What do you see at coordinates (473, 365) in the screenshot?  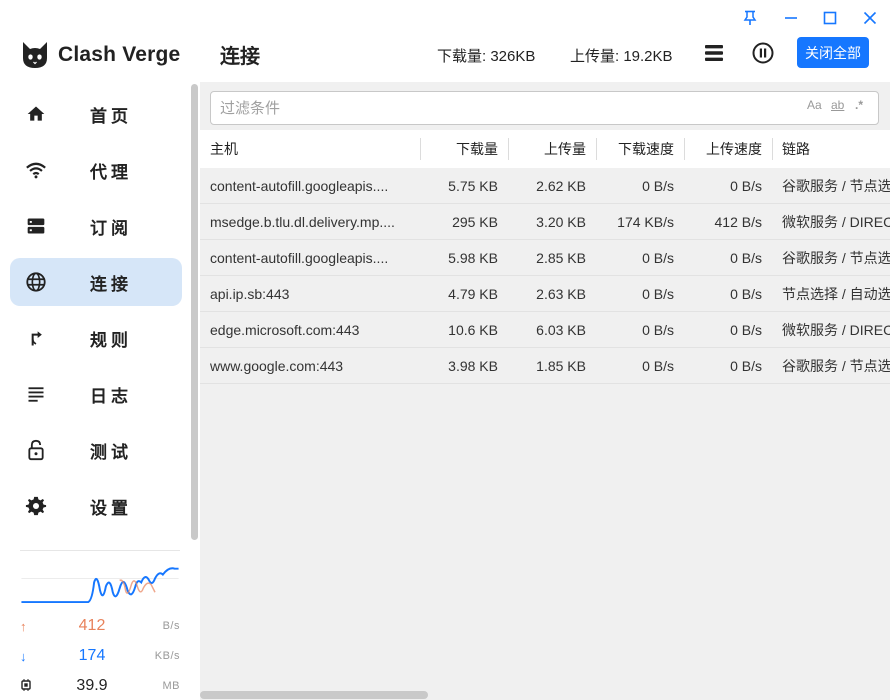 I see `download-cell: 3.98 KB` at bounding box center [473, 365].